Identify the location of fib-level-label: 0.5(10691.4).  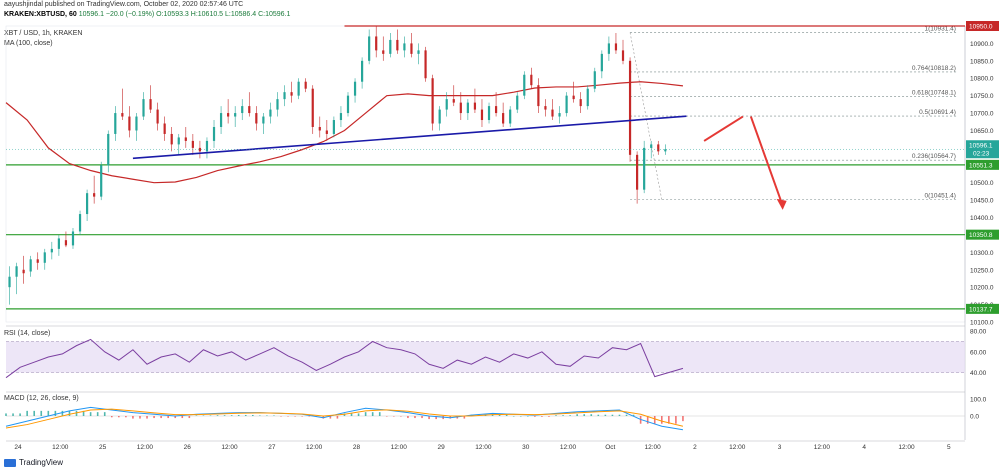
(937, 112).